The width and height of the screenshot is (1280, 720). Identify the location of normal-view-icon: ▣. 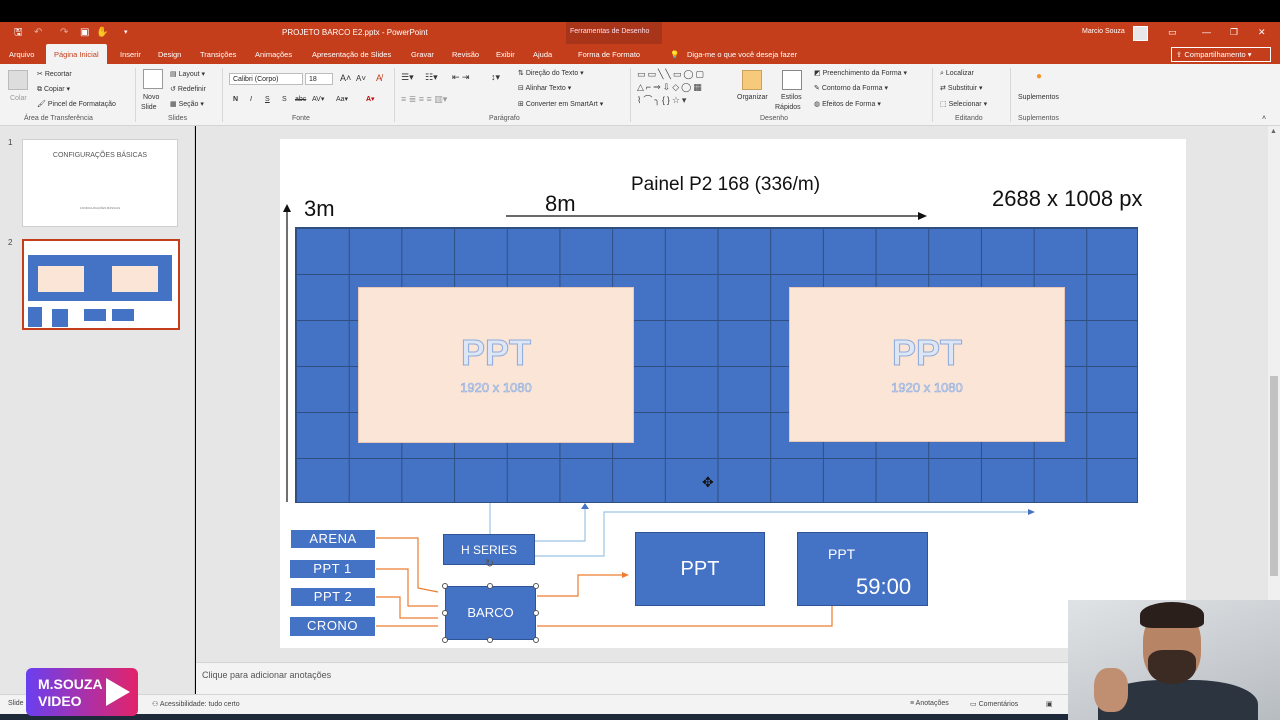
(1049, 704).